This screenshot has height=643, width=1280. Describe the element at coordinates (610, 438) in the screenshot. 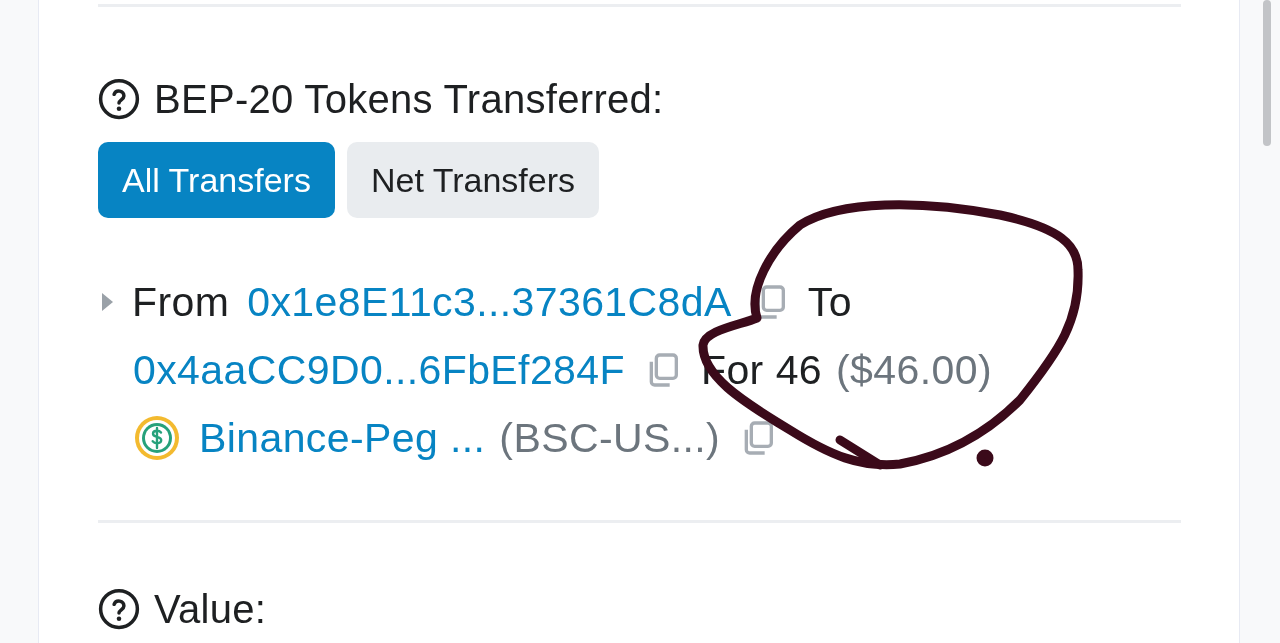

I see `token-symbol: (BSC-US...)` at that location.